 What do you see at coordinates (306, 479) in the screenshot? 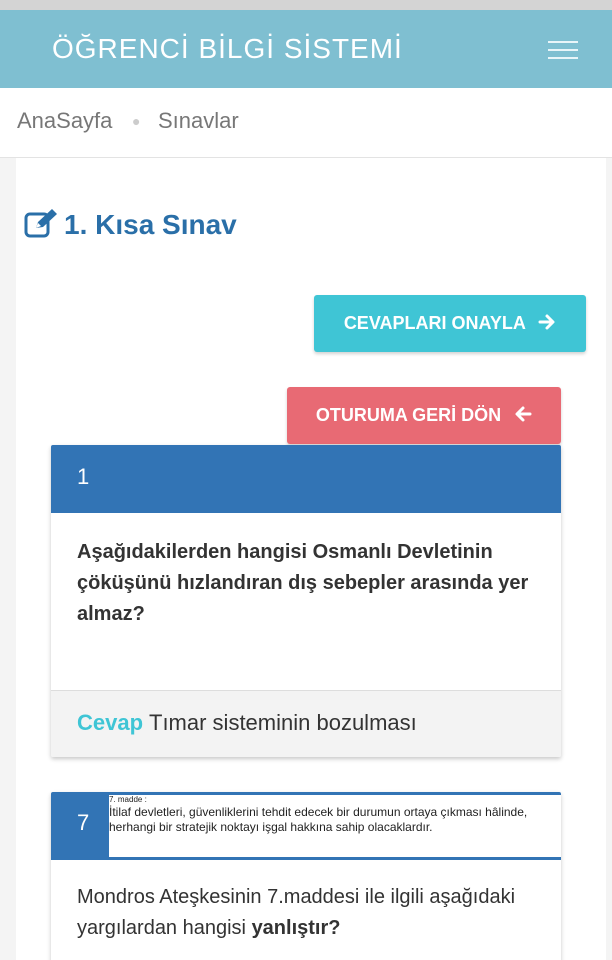
I see `question-card-header: 1` at bounding box center [306, 479].